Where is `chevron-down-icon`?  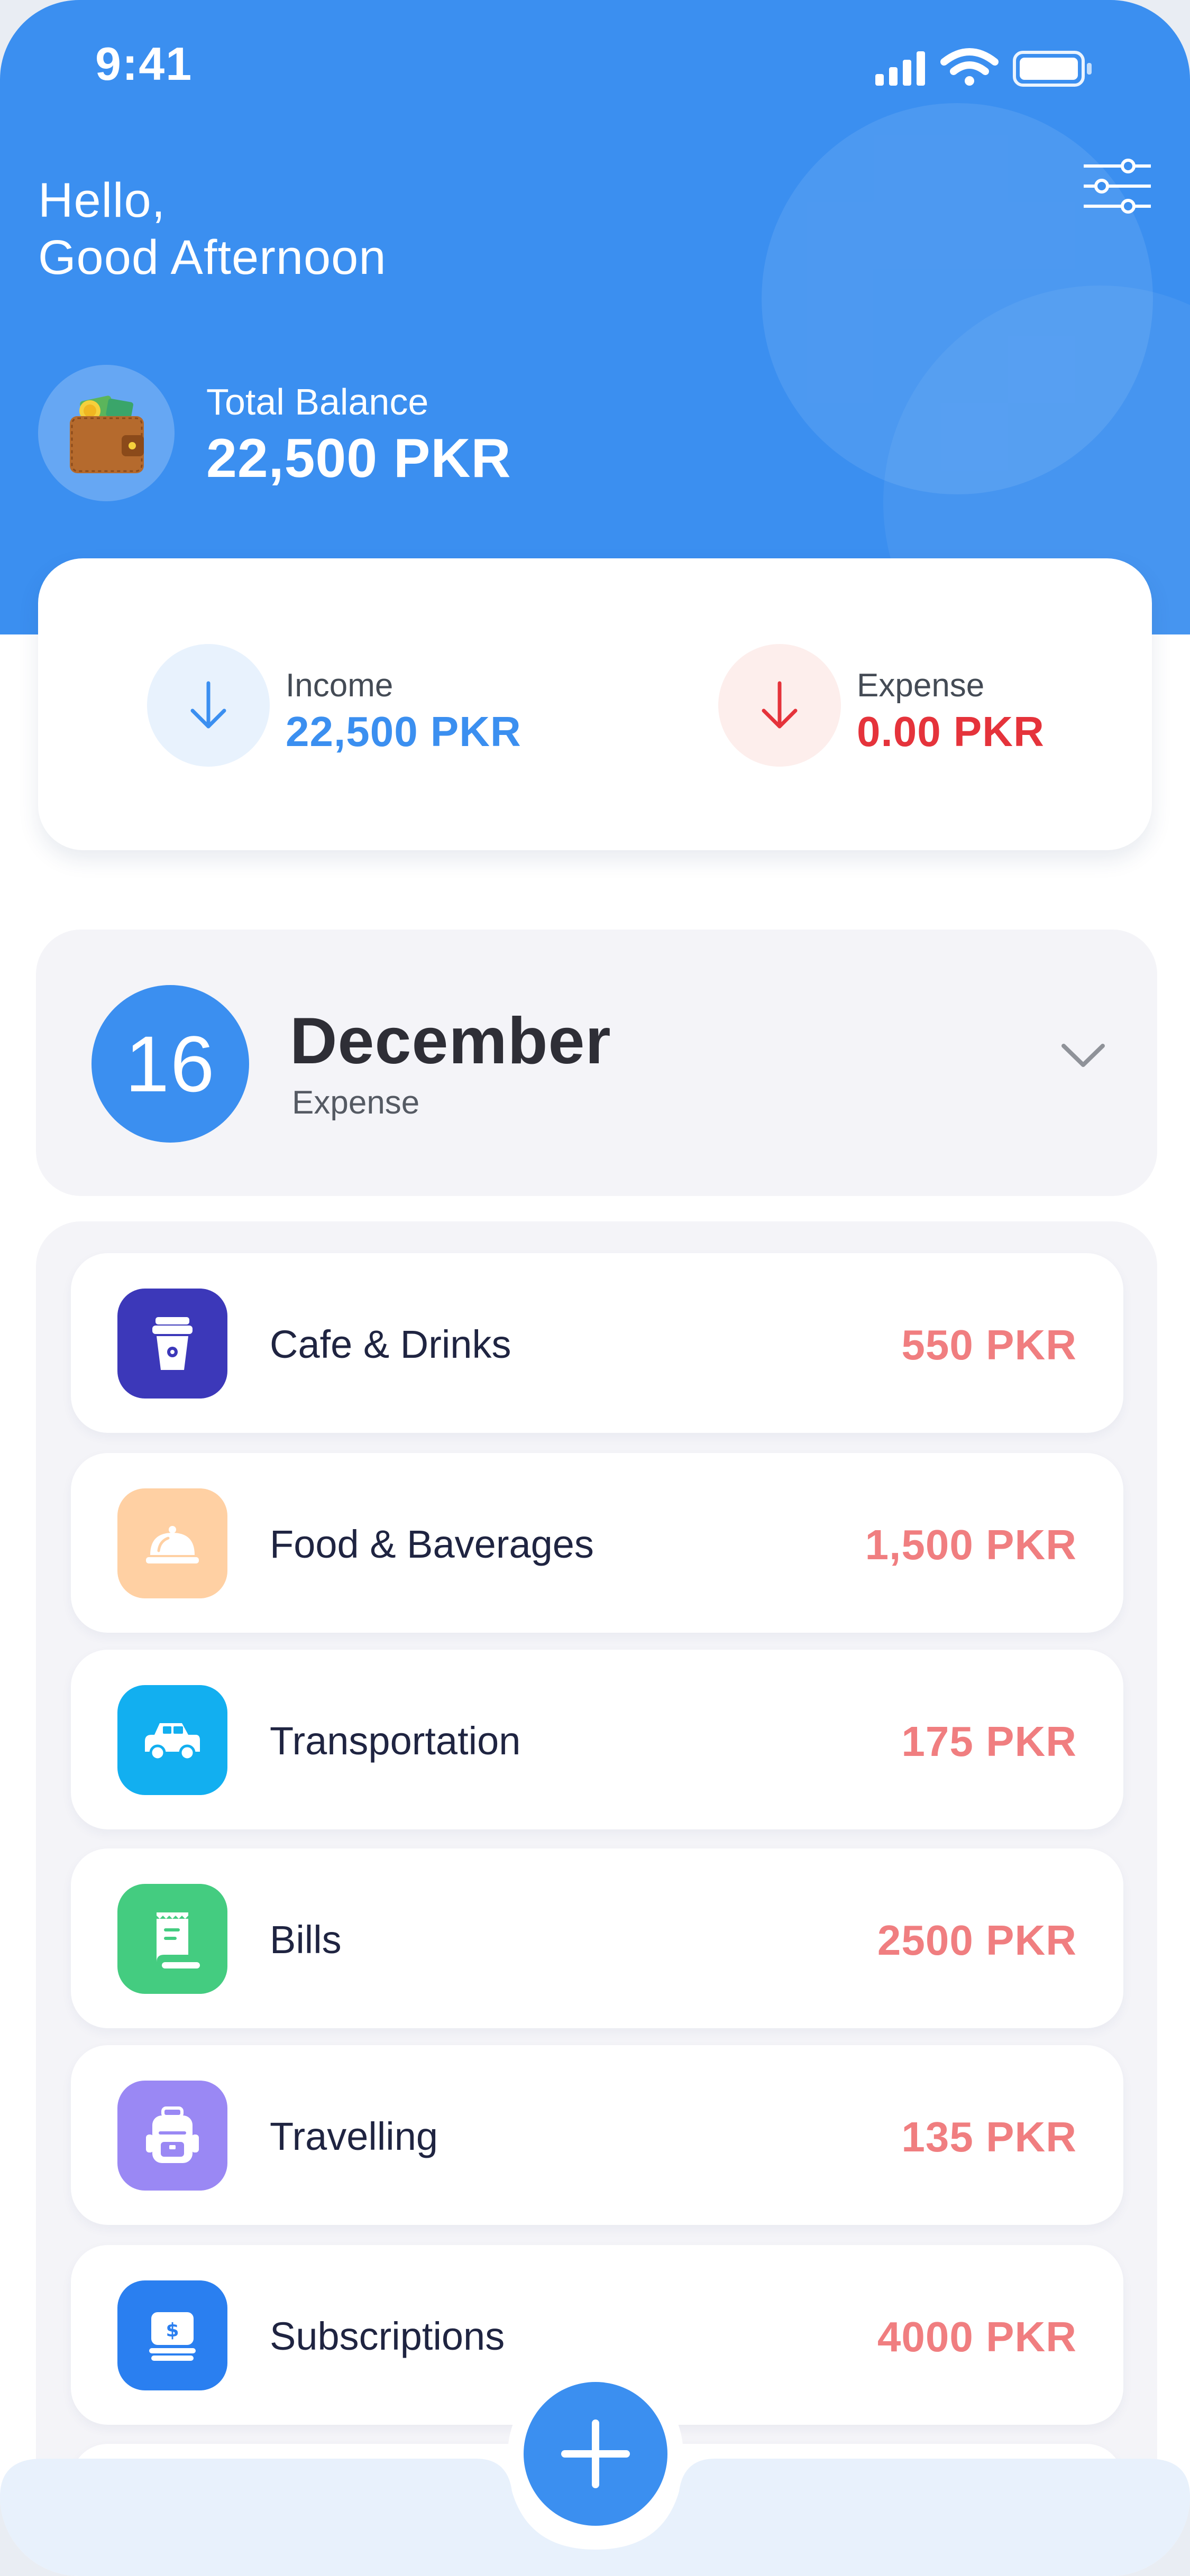 chevron-down-icon is located at coordinates (1083, 1055).